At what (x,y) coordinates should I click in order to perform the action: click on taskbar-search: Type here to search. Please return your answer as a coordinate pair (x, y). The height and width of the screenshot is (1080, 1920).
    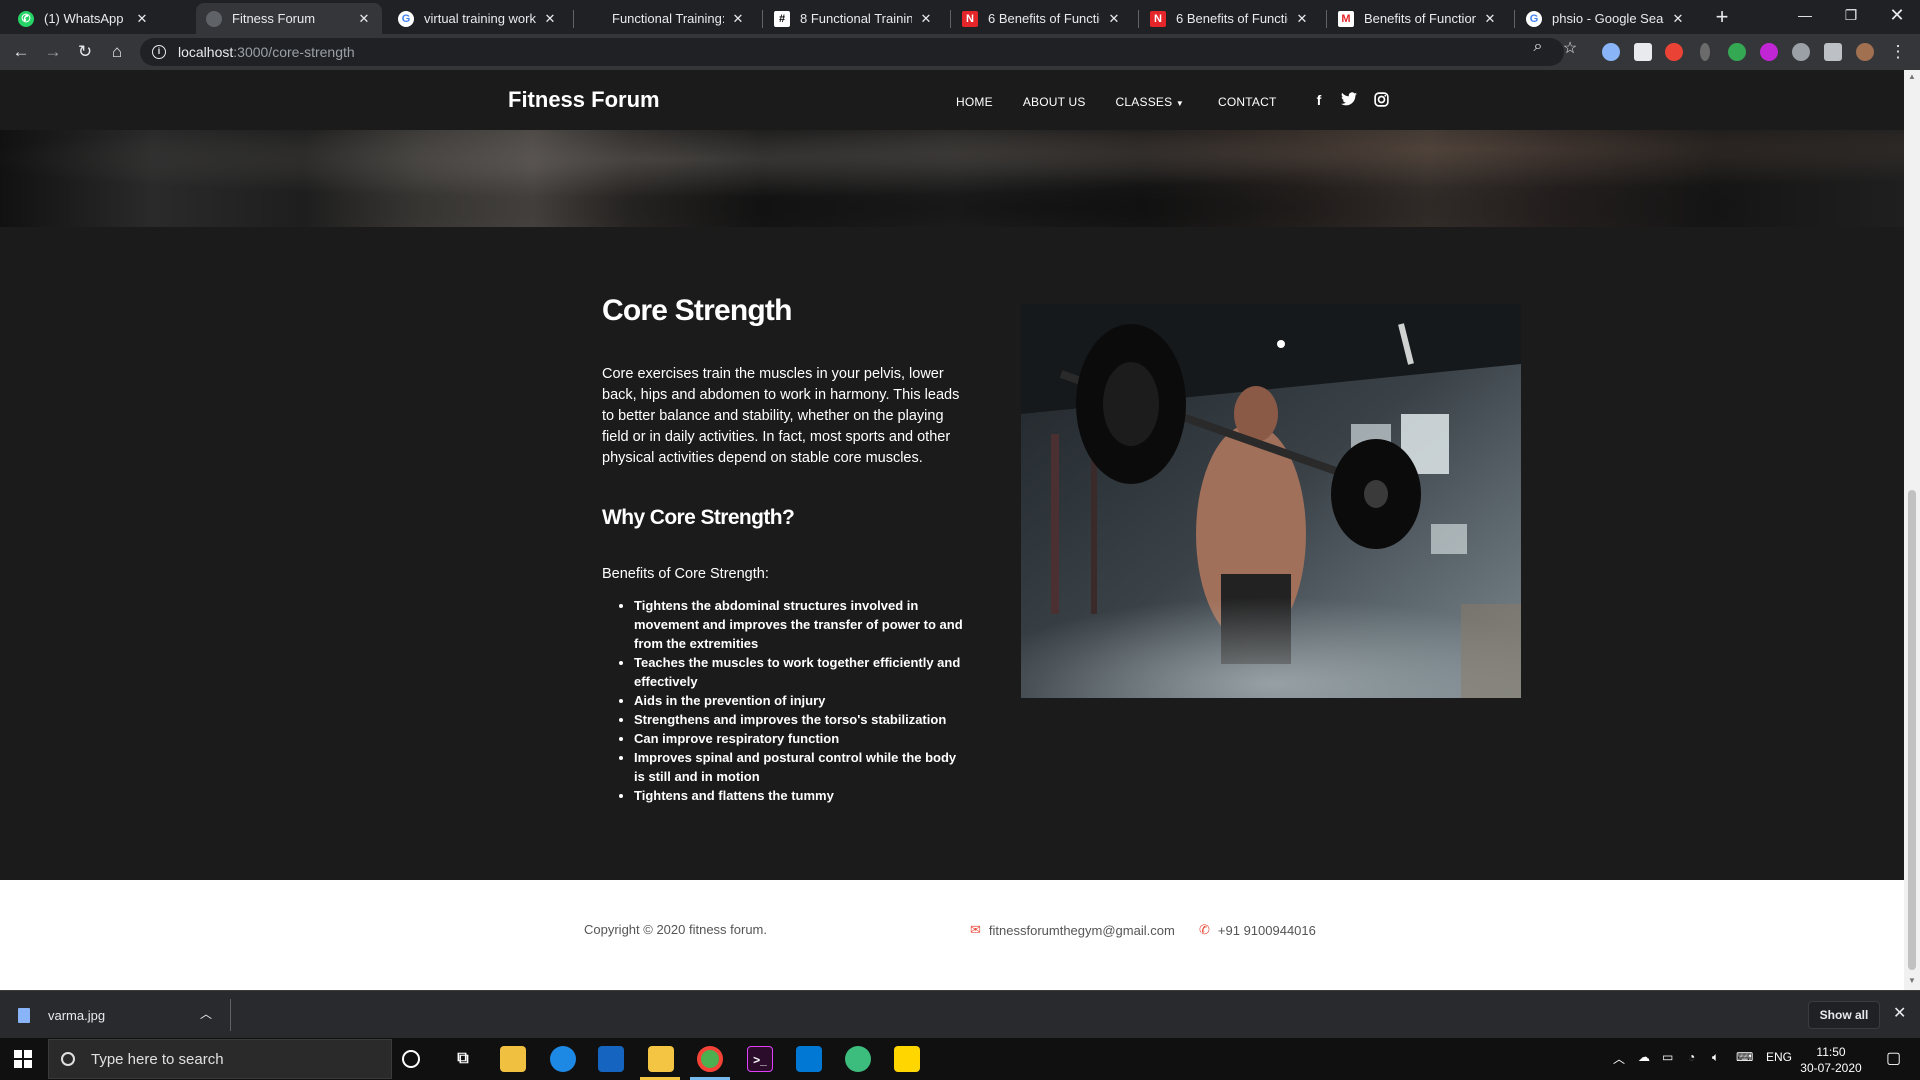
    Looking at the image, I should click on (220, 1059).